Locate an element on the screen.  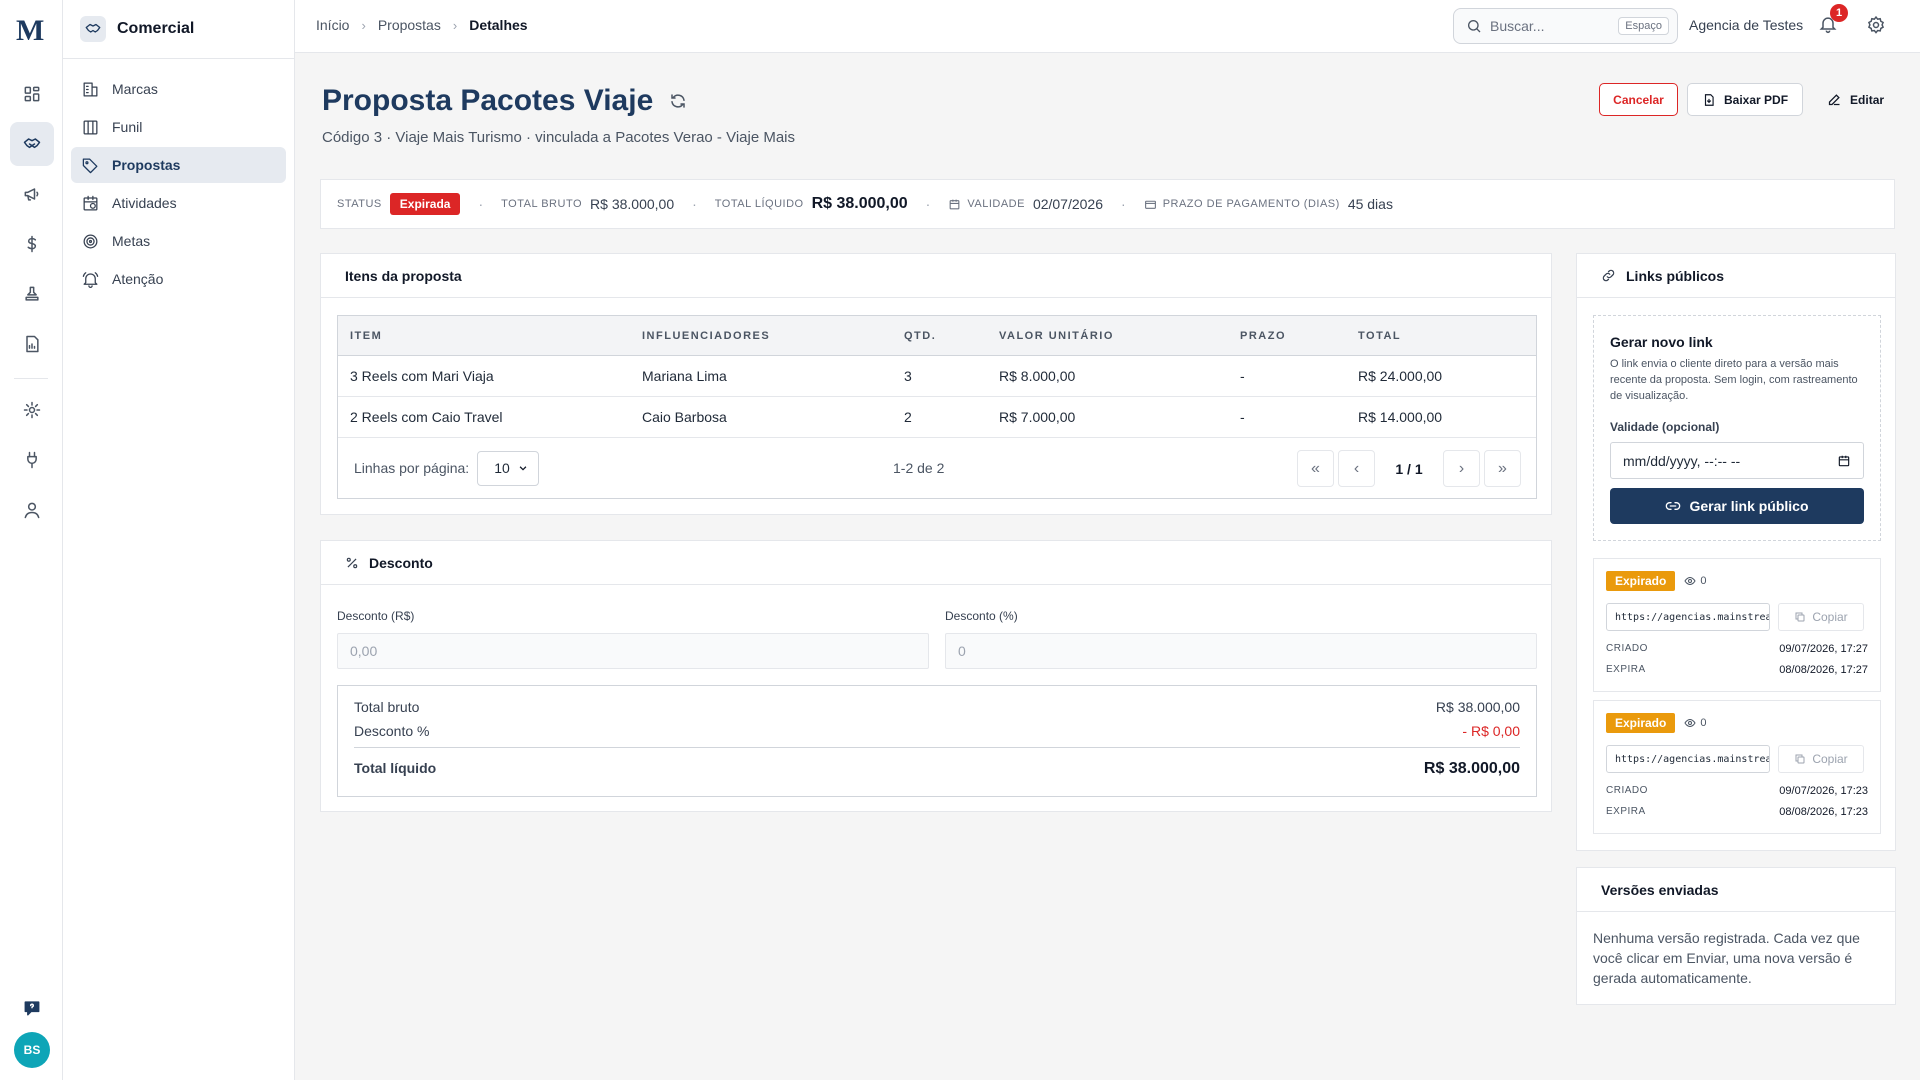
copy-label: Copiar is located at coordinates (1830, 617).